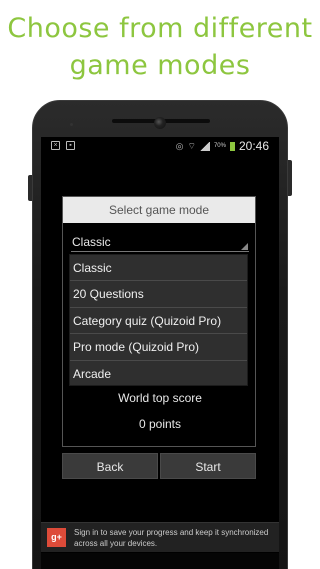 The width and height of the screenshot is (320, 569). Describe the element at coordinates (160, 251) in the screenshot. I see `spinner-underline` at that location.